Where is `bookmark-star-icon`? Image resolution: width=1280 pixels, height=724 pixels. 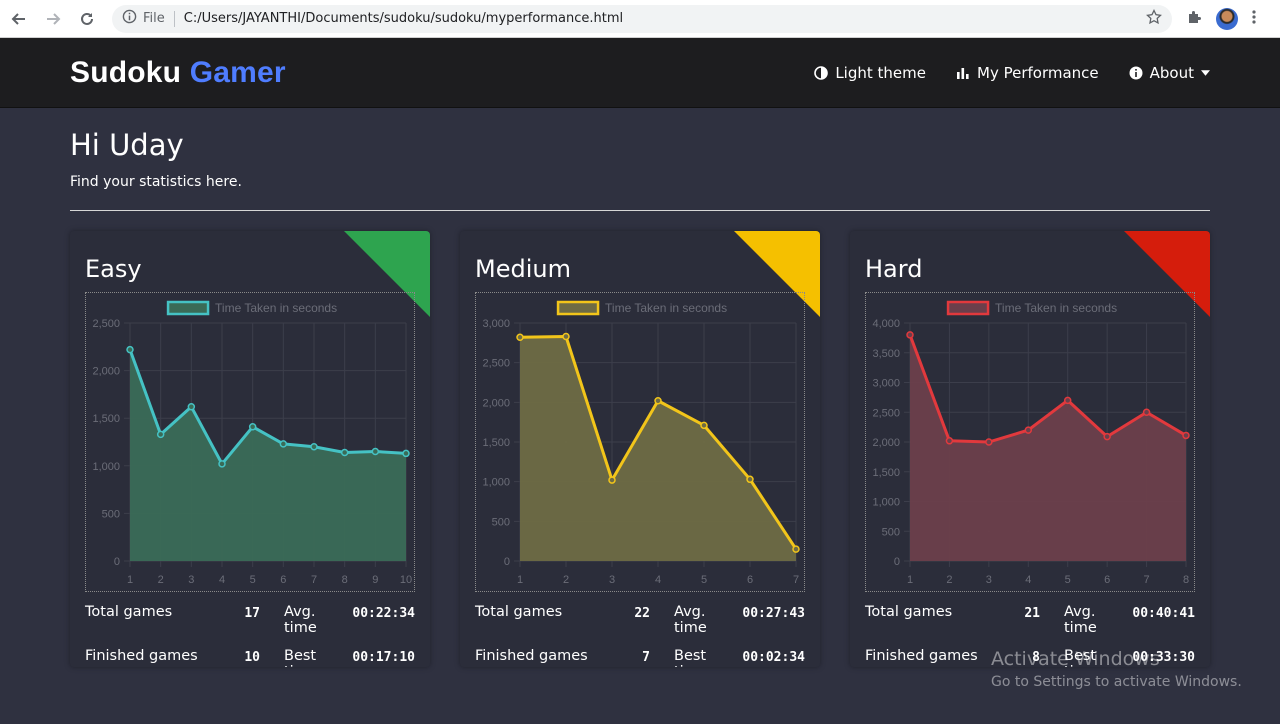 bookmark-star-icon is located at coordinates (1154, 18).